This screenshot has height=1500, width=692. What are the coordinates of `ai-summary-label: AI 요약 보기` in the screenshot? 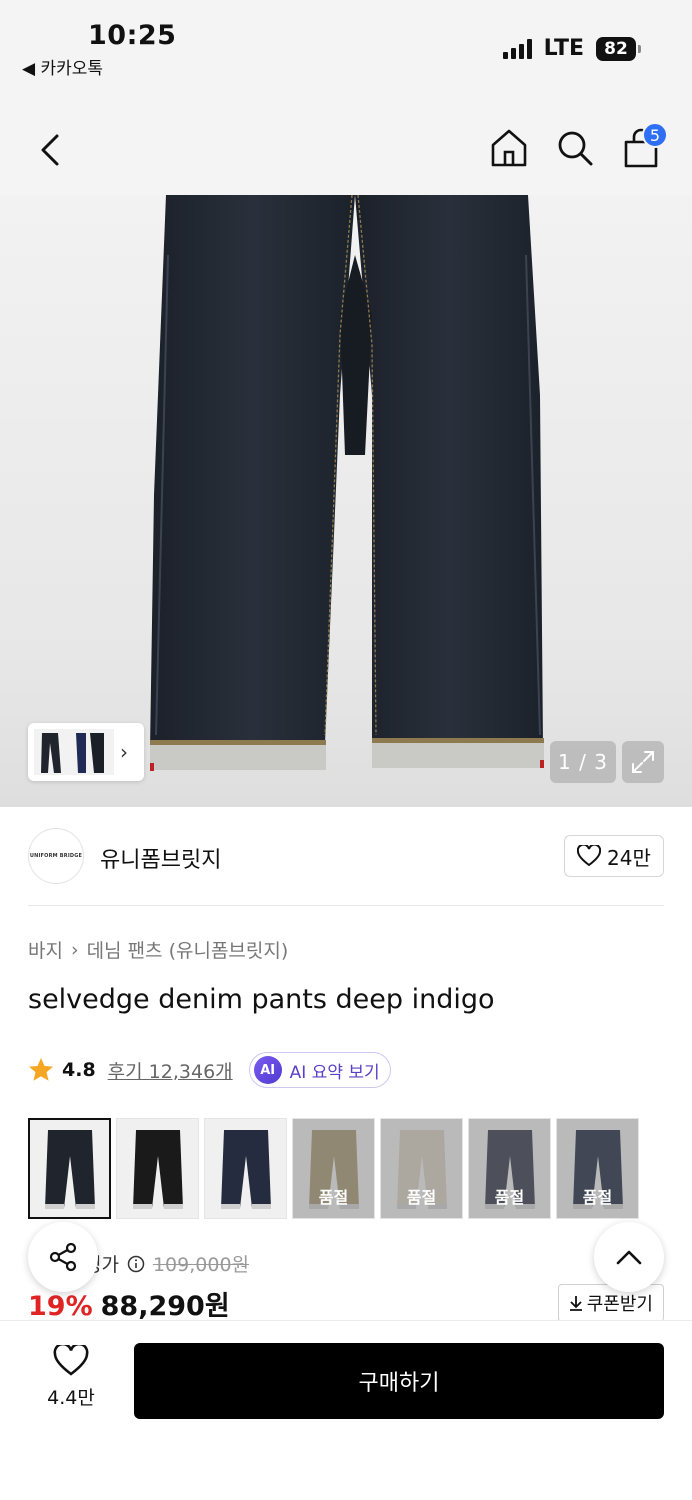 It's located at (334, 1072).